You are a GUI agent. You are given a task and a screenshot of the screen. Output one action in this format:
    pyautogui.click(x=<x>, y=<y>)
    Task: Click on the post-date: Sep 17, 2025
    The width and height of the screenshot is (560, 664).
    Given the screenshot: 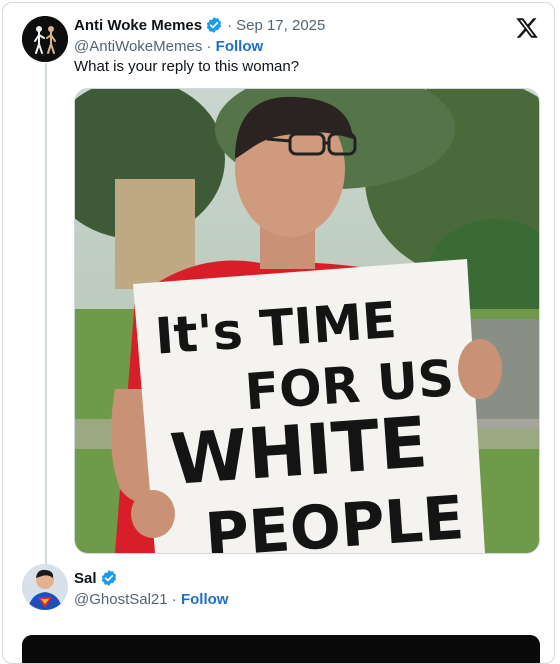 What is the action you would take?
    pyautogui.click(x=280, y=25)
    